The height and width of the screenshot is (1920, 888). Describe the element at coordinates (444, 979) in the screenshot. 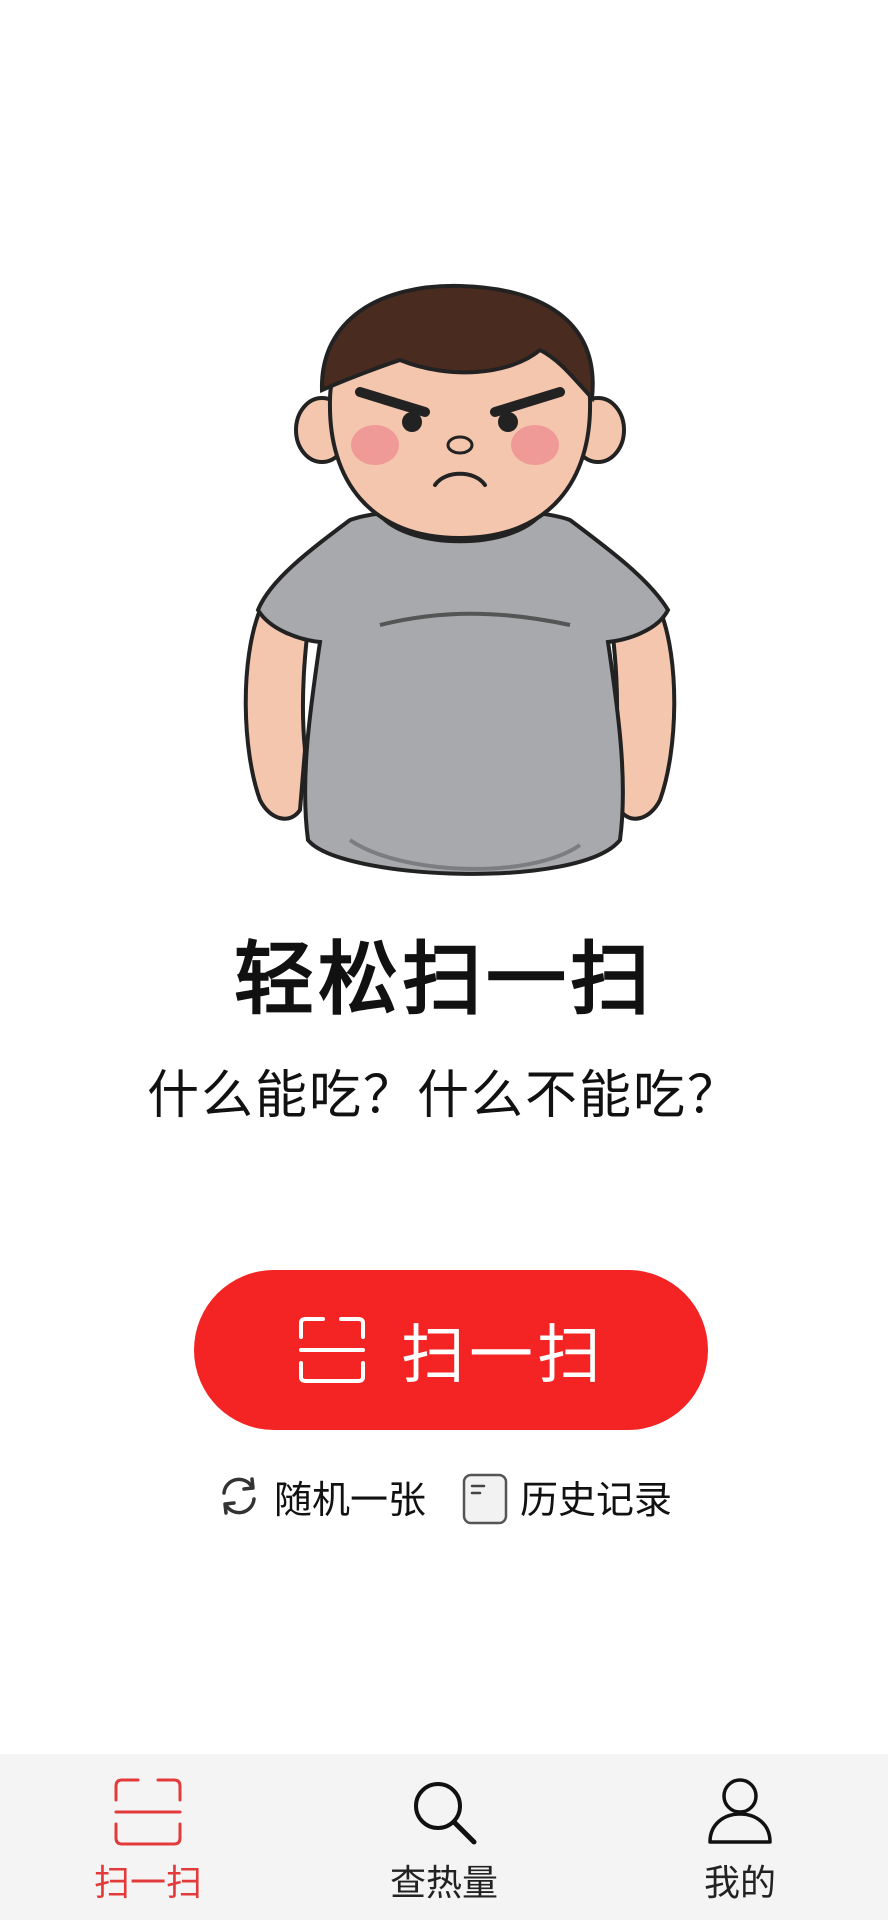

I see `hero-title: 轻松扫一扫` at that location.